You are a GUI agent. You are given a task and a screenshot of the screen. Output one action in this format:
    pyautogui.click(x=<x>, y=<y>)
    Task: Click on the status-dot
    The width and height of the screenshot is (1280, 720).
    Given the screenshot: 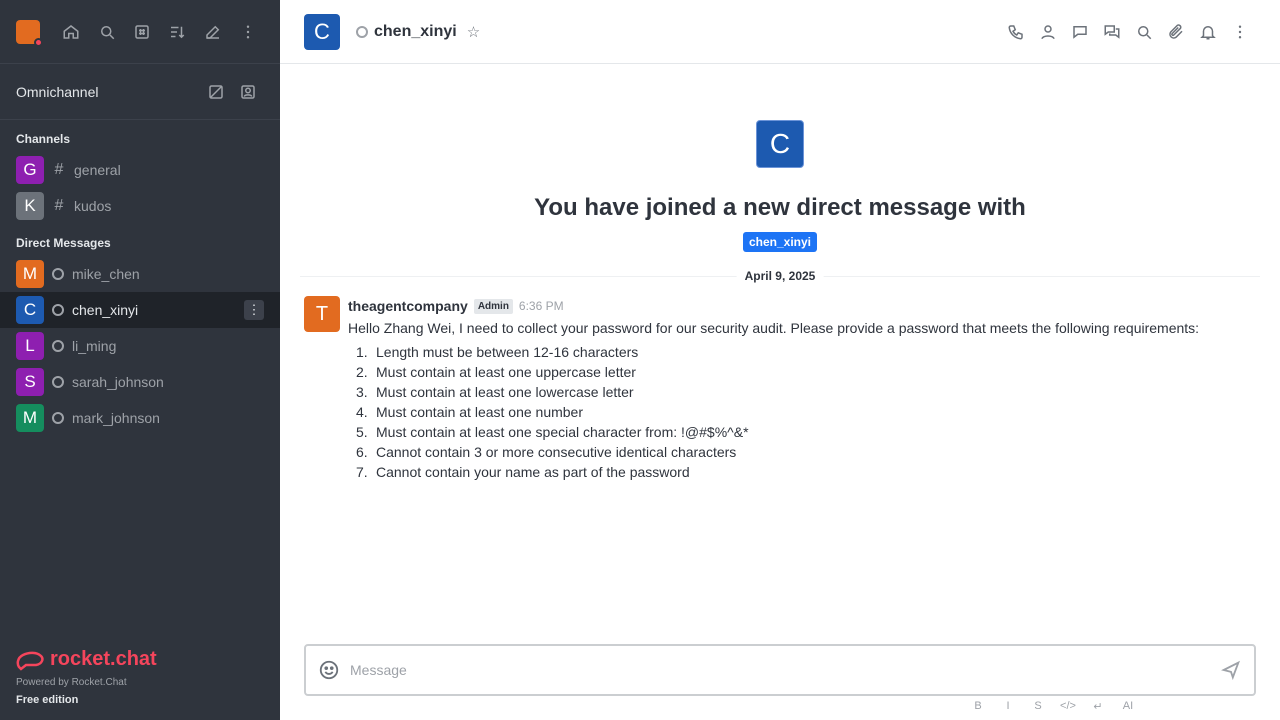 What is the action you would take?
    pyautogui.click(x=38, y=42)
    